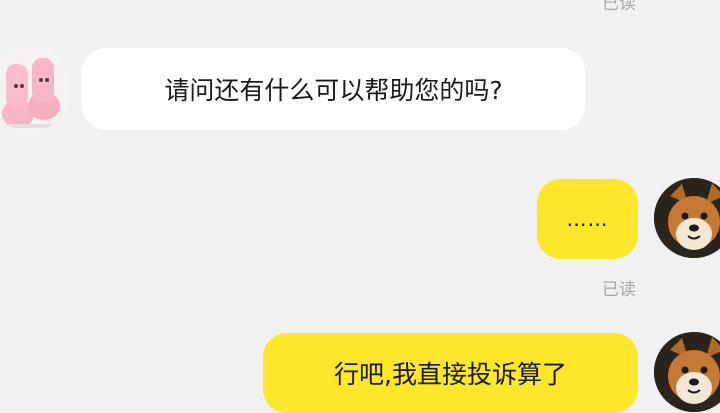 The width and height of the screenshot is (720, 413). I want to click on message-text: 行吧,我直接投诉算了, so click(450, 374).